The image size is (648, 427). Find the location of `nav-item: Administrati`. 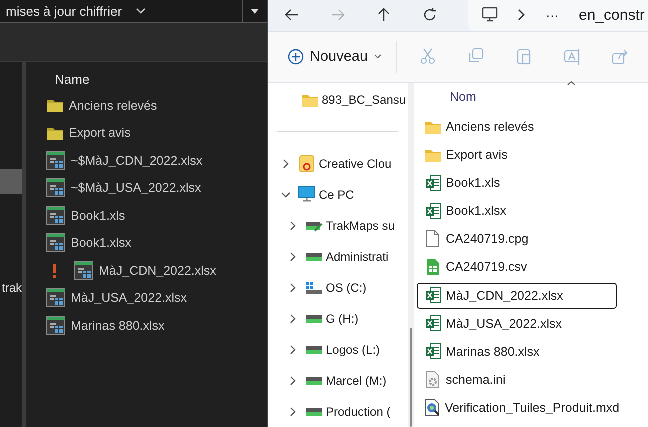

nav-item: Administrati is located at coordinates (357, 257).